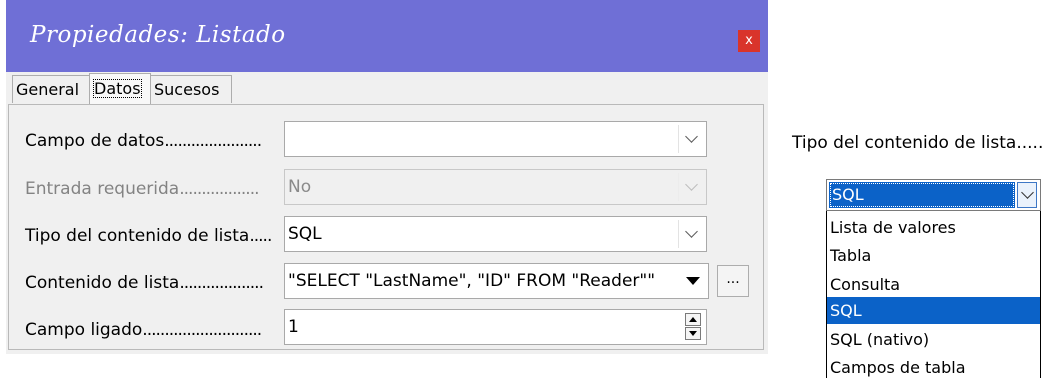 The height and width of the screenshot is (381, 1046). I want to click on side-combo-value: SQL, so click(922, 195).